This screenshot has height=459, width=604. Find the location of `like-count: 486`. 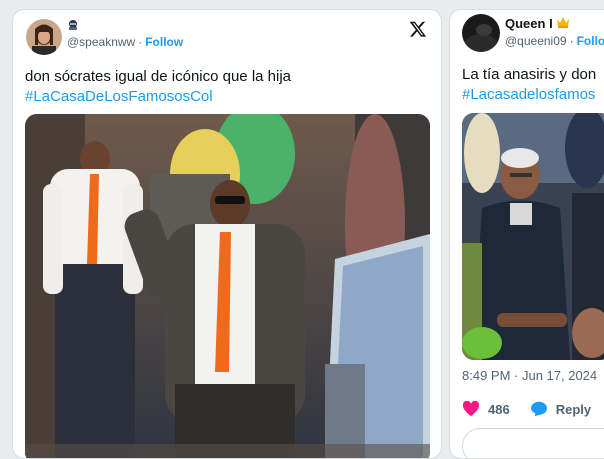

like-count: 486 is located at coordinates (499, 409).